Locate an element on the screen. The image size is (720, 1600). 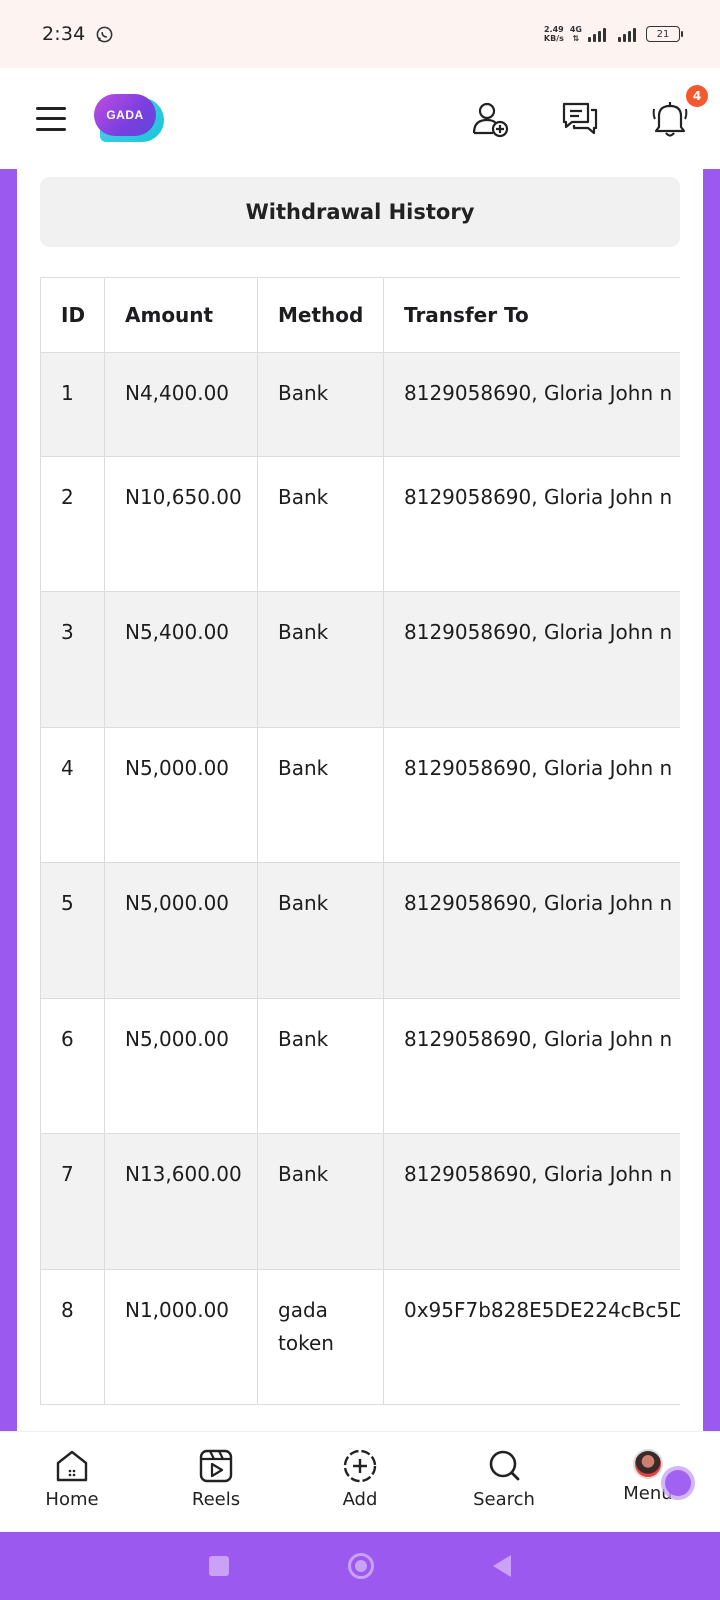
status-time: 2:34 is located at coordinates (64, 34).